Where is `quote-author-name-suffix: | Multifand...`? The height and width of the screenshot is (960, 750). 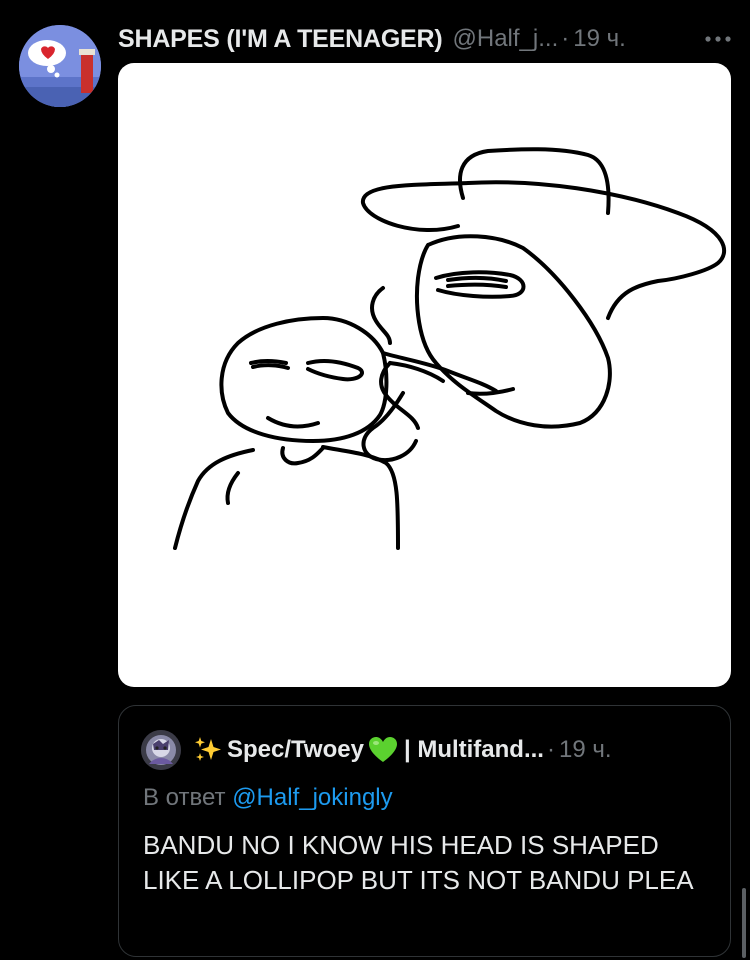
quote-author-name-suffix: | Multifand... is located at coordinates (473, 749).